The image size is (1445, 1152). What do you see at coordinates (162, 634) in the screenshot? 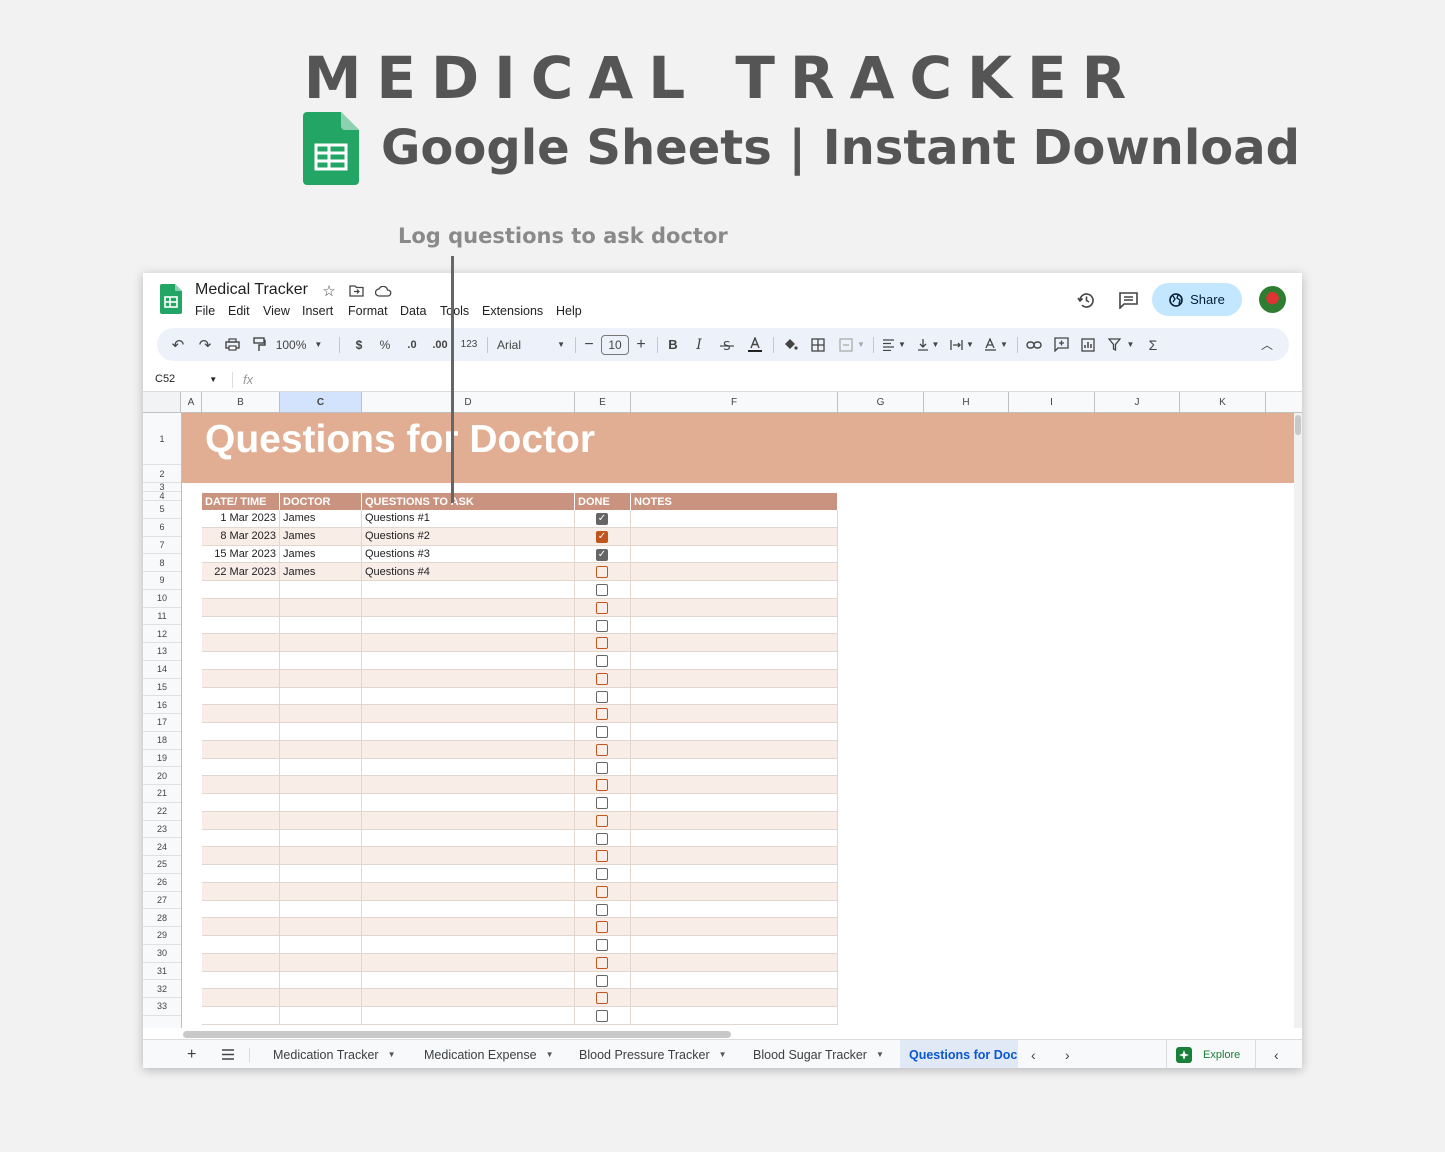
I see `row-header: 12` at bounding box center [162, 634].